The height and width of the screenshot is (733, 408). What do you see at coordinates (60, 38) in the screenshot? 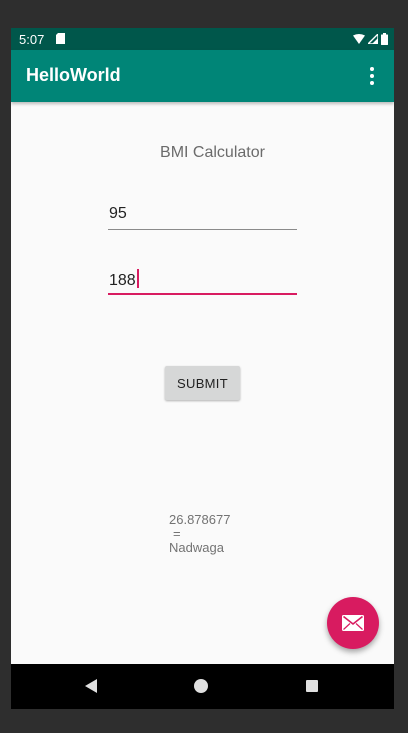
I see `sd-card-icon` at bounding box center [60, 38].